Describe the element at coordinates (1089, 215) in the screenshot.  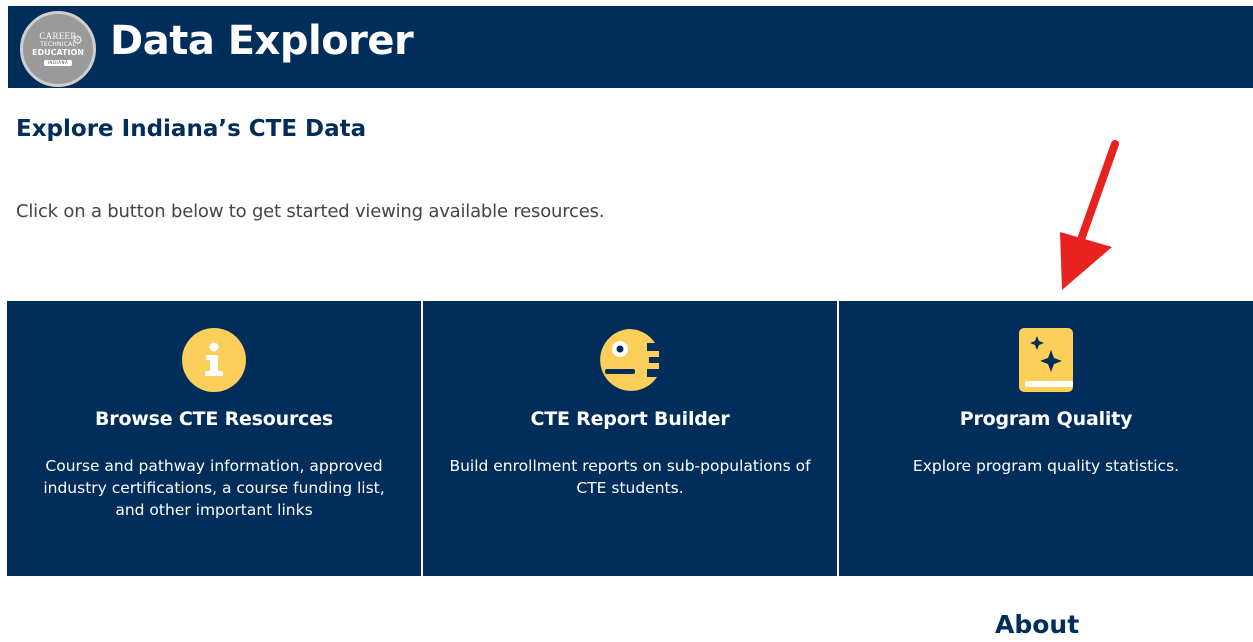
I see `red-arrow-annotation` at that location.